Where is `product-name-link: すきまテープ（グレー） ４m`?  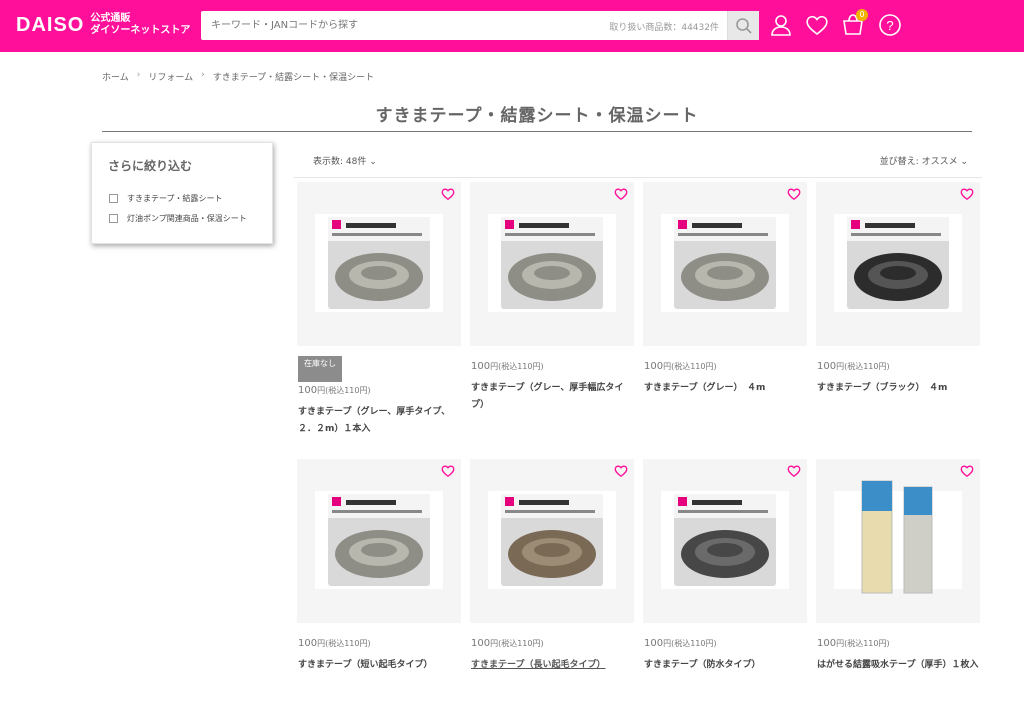
product-name-link: すきまテープ（グレー） ４m is located at coordinates (725, 388).